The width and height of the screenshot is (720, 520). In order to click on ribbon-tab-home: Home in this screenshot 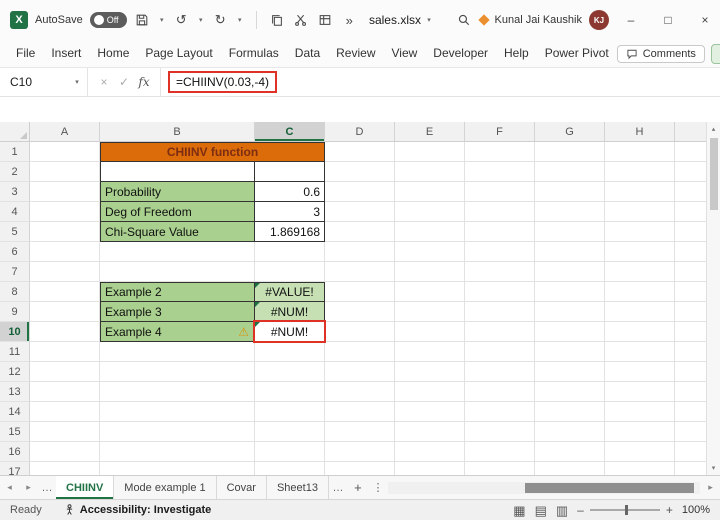, I will do `click(113, 53)`.